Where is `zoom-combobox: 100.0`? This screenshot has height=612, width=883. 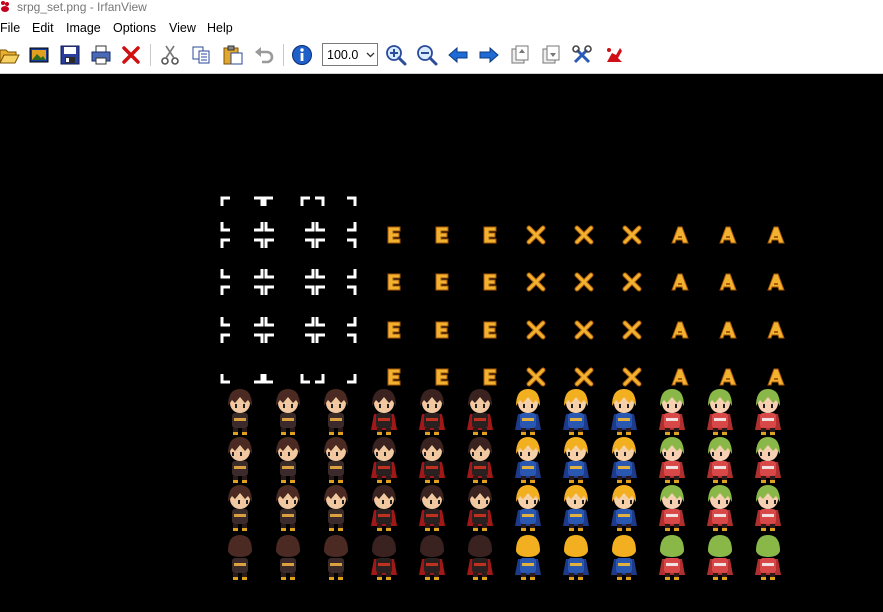 zoom-combobox: 100.0 is located at coordinates (350, 54).